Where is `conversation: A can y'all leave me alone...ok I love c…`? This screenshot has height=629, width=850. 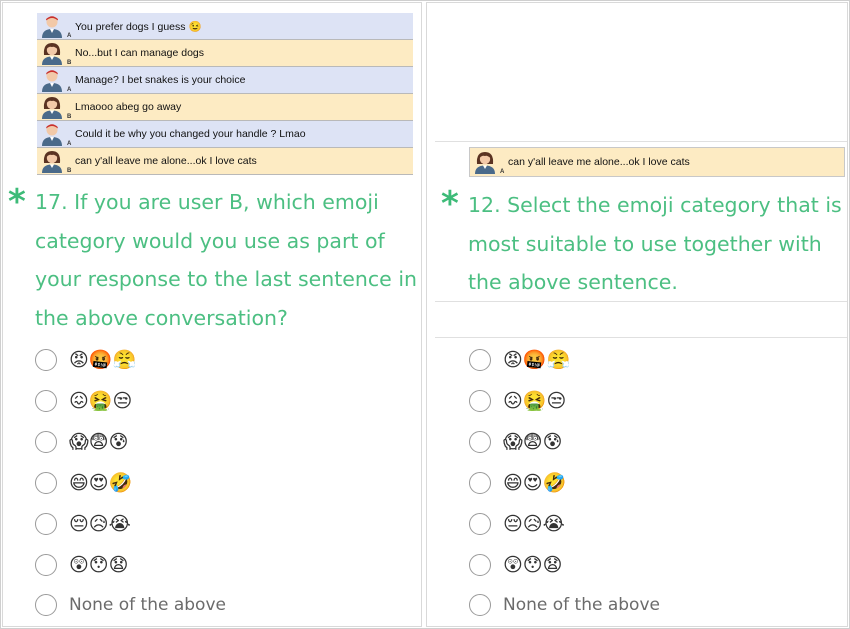 conversation: A can y'all leave me alone...ok I love c… is located at coordinates (657, 162).